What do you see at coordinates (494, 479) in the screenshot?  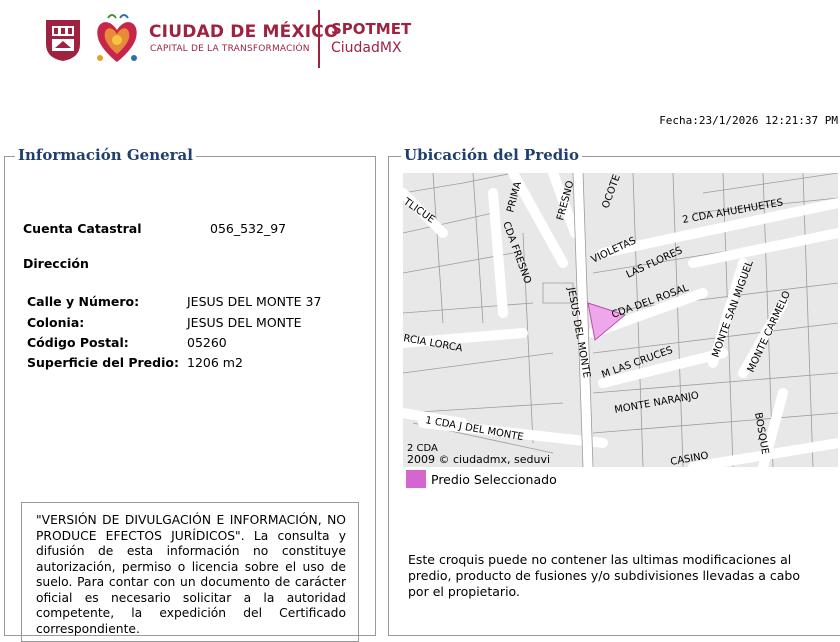 I see `predio-legend-label: Predio Seleccionado` at bounding box center [494, 479].